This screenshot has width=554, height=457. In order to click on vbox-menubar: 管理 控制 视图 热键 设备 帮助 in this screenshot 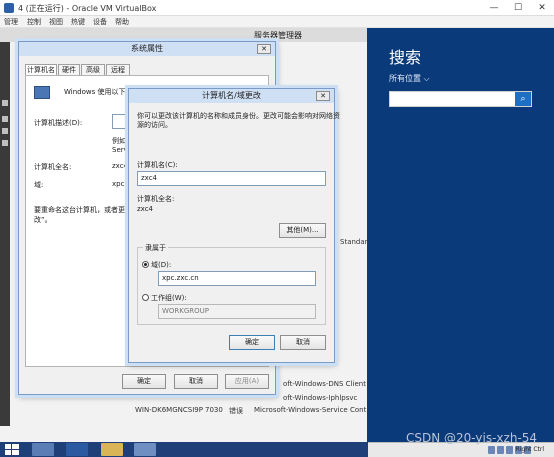, I will do `click(277, 22)`.